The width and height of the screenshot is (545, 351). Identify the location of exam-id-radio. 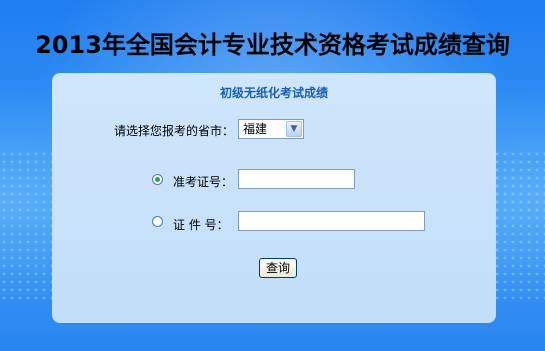
(157, 179).